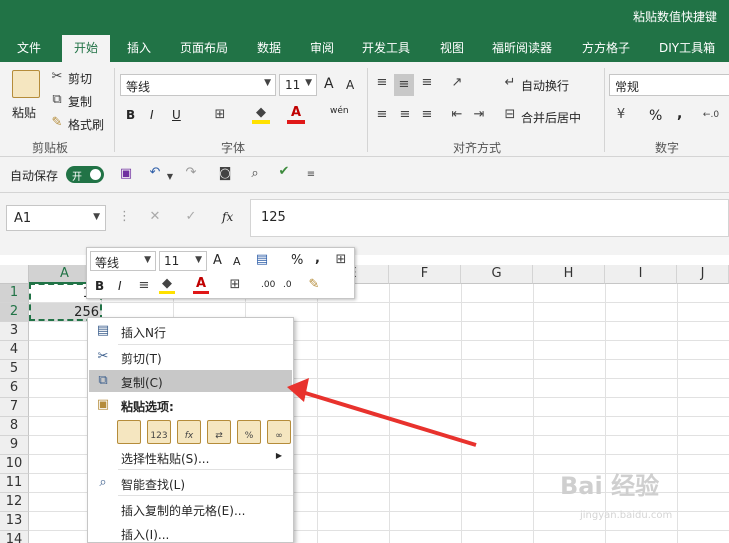  Describe the element at coordinates (626, 515) in the screenshot. I see `watermark-url: jingyan.baidu.com` at that location.